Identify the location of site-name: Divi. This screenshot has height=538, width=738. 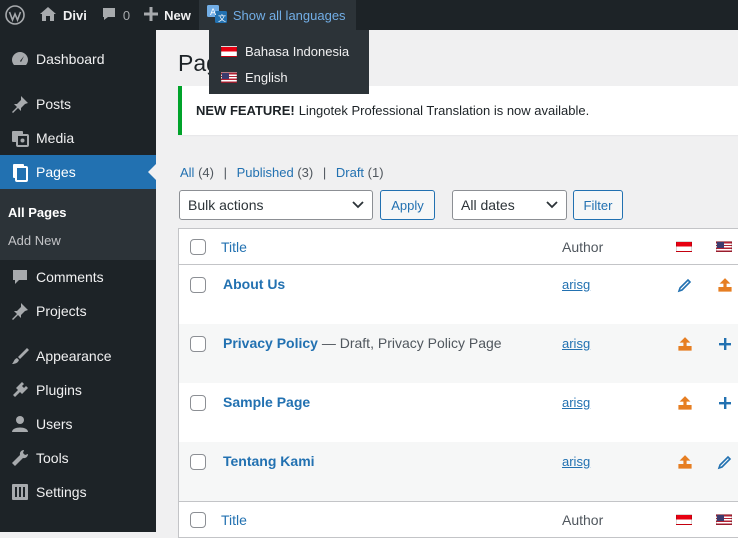
(75, 15).